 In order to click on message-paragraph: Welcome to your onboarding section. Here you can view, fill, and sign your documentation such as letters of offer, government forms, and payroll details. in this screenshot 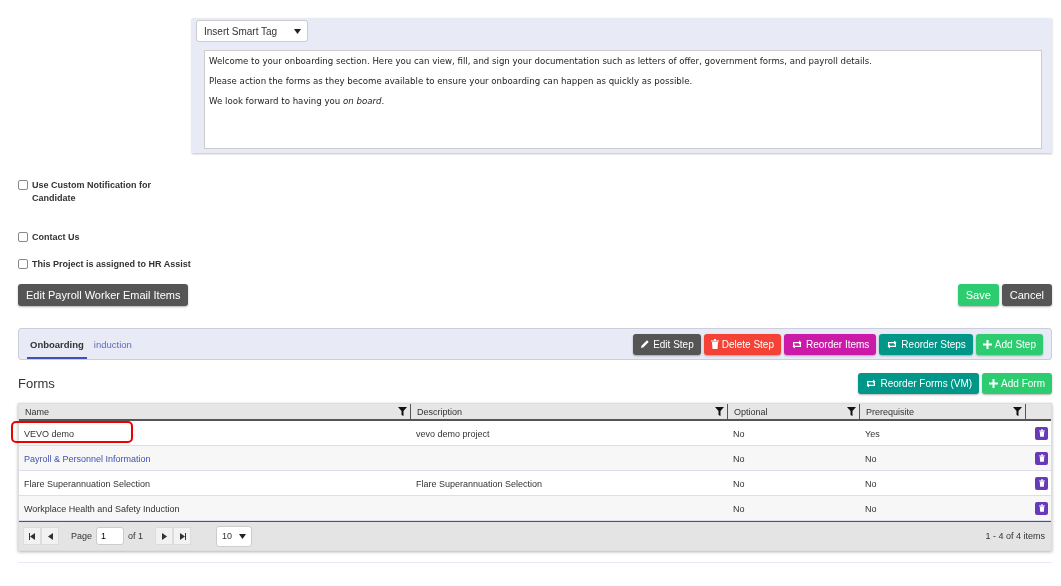, I will do `click(541, 61)`.